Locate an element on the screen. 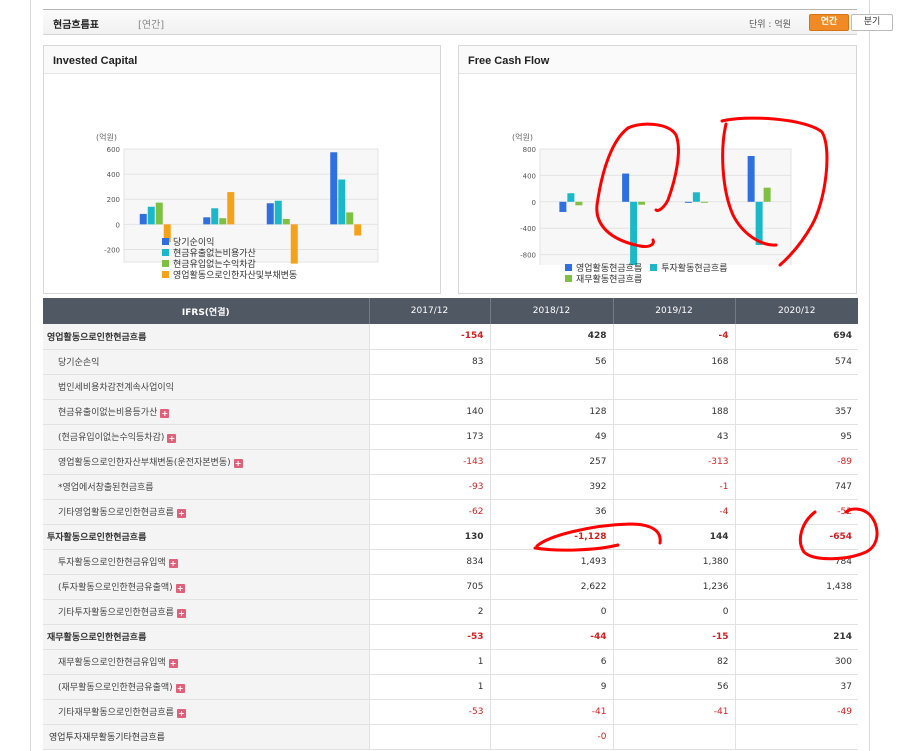 This screenshot has width=924, height=751. table-row: (현금유입이없는수익등차감) +173 49 43 95 is located at coordinates (450, 437).